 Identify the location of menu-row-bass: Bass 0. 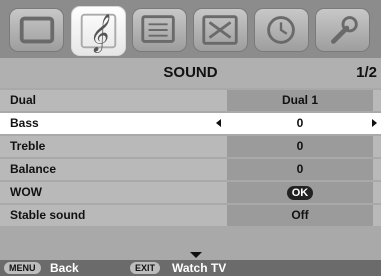
(190, 123).